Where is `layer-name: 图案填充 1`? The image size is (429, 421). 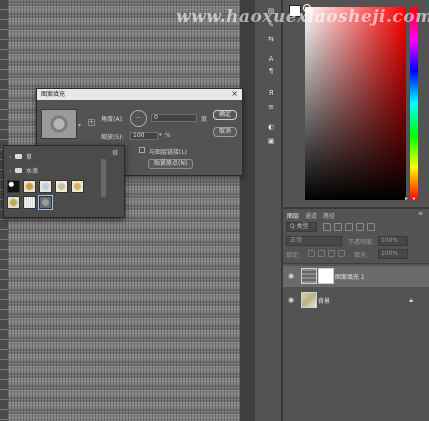 layer-name: 图案填充 1 is located at coordinates (350, 276).